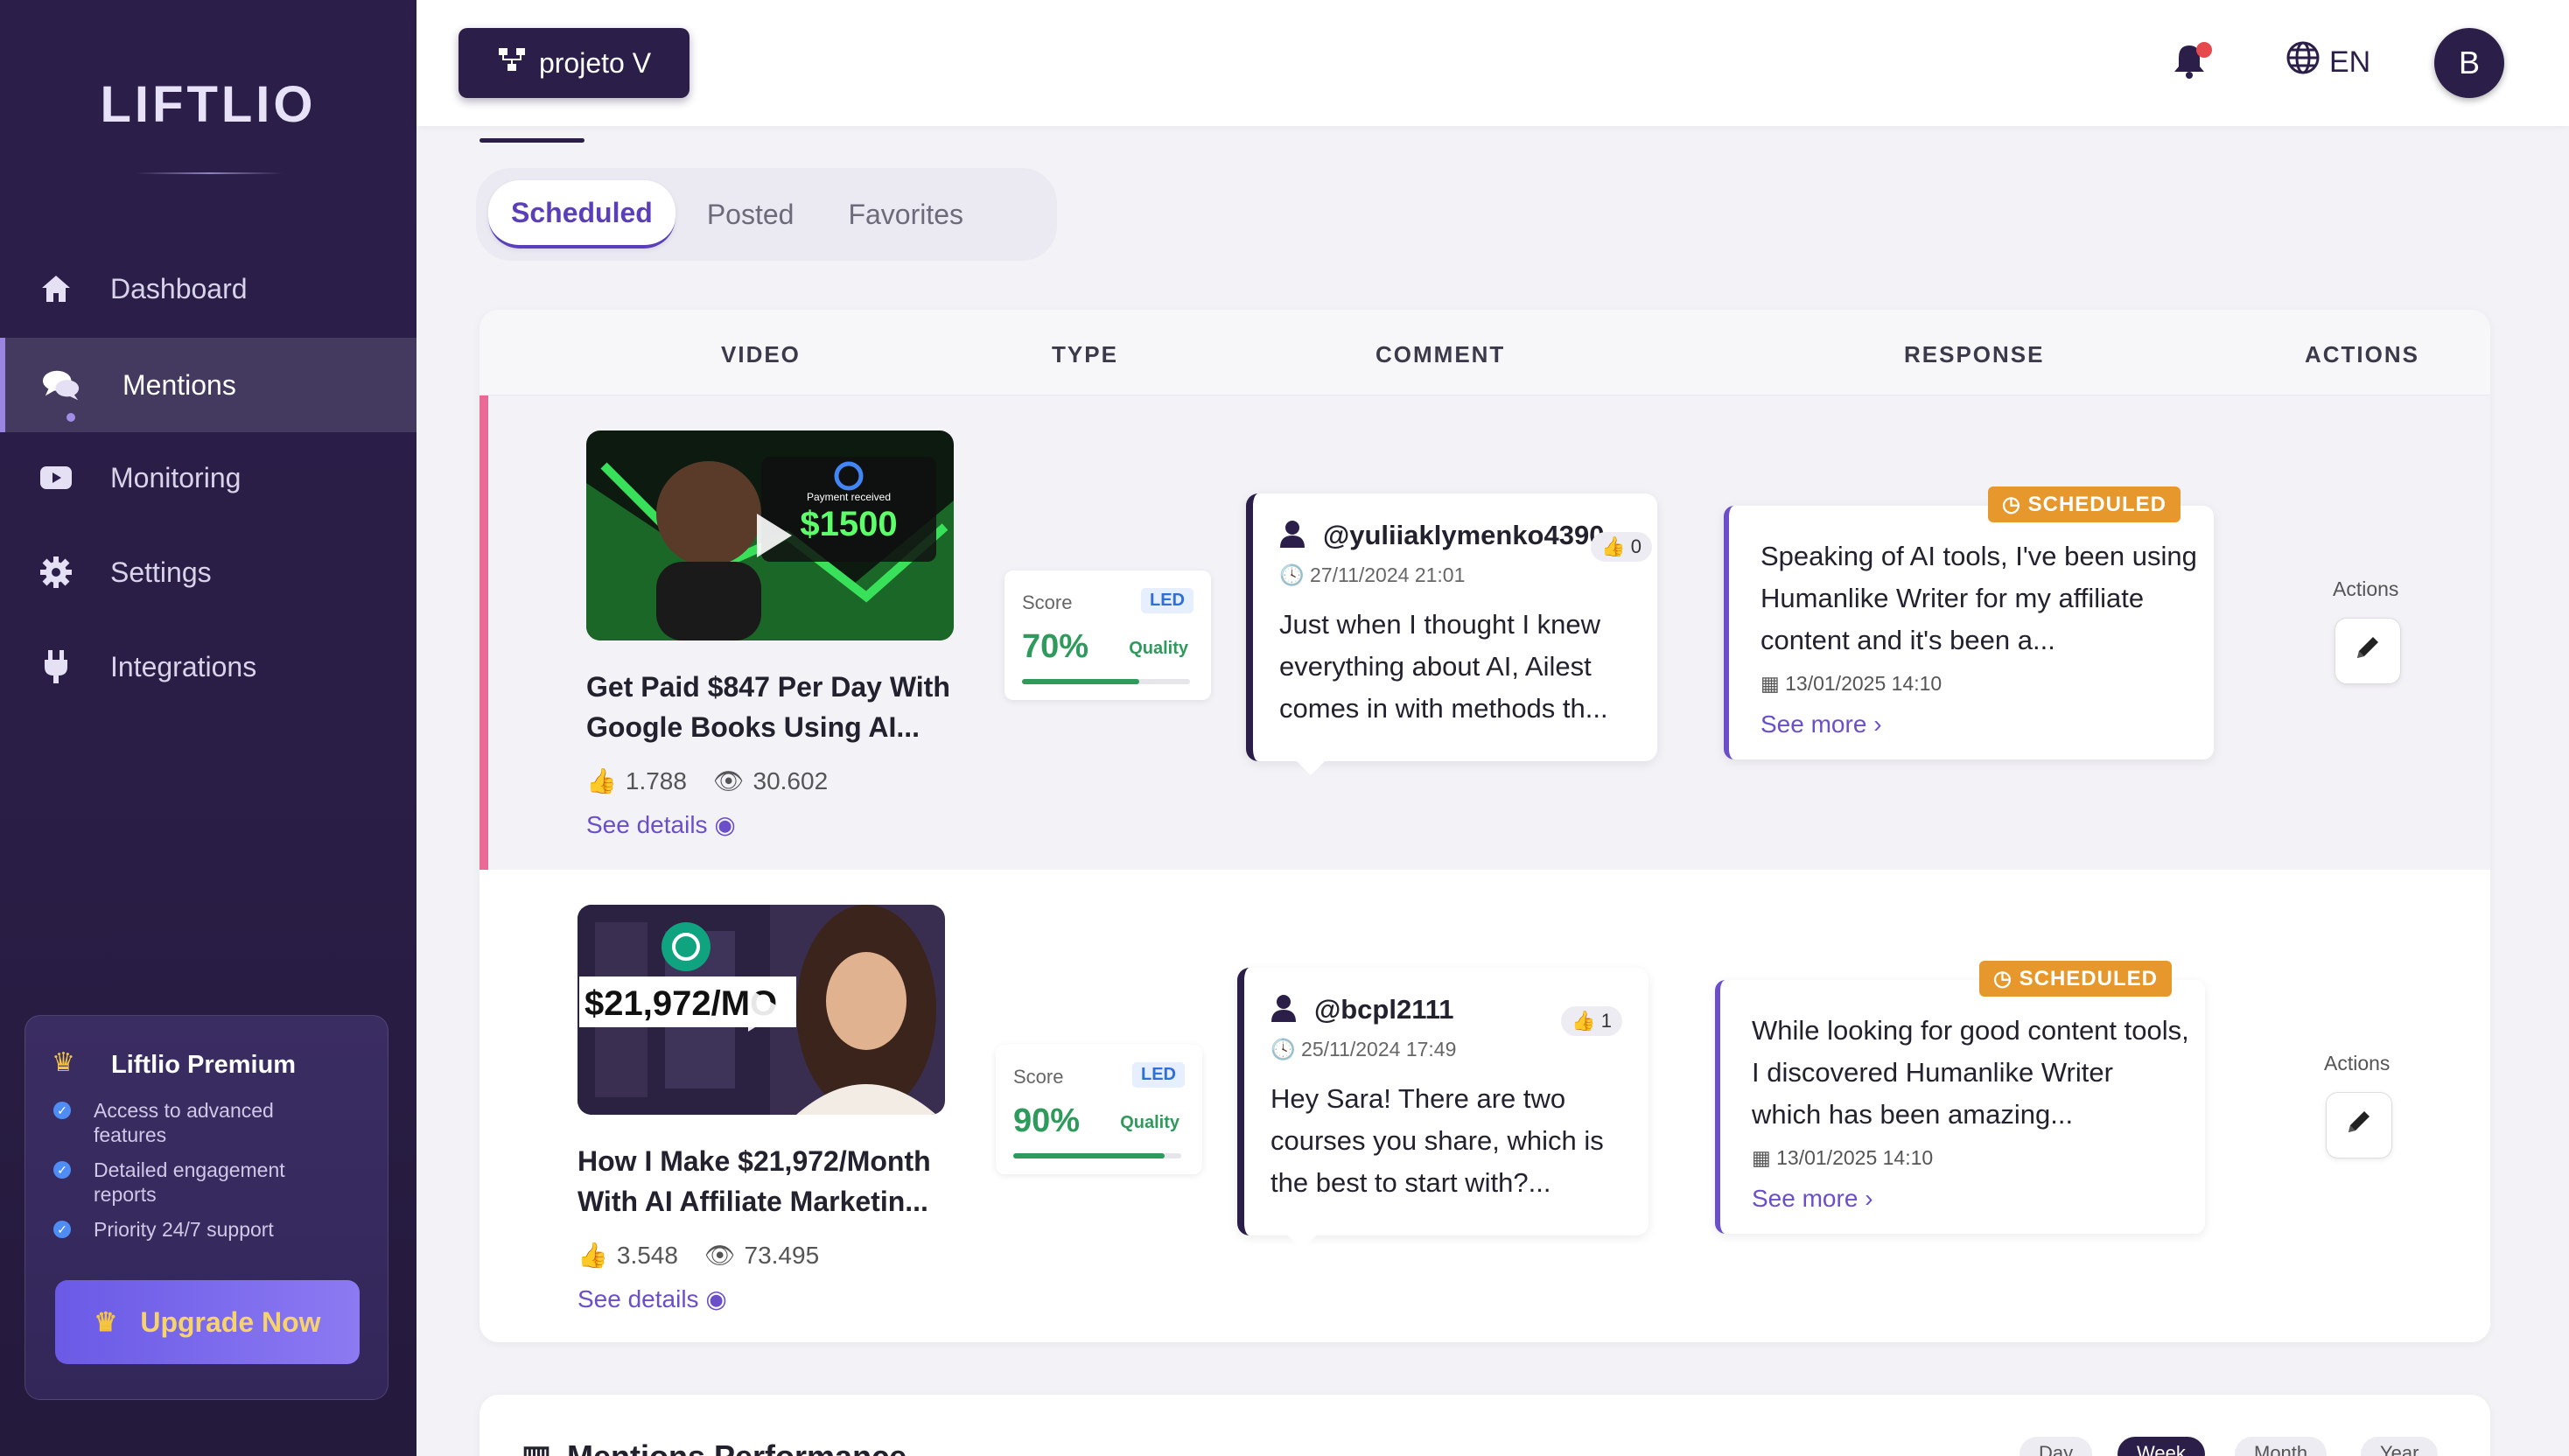 The width and height of the screenshot is (2569, 1456). Describe the element at coordinates (770, 535) in the screenshot. I see `video-thumbnail: Payment received $1500` at that location.